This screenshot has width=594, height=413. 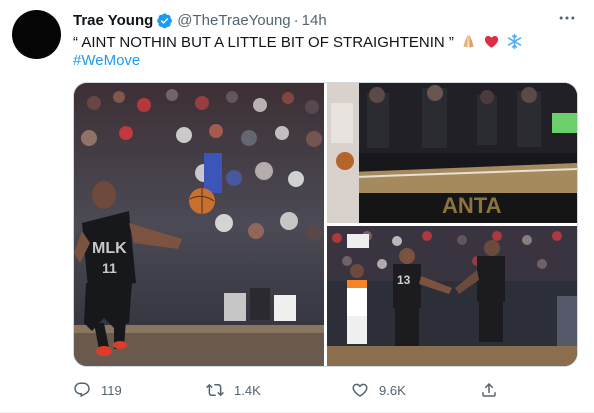 I want to click on red-heart-emoji-icon, so click(x=491, y=42).